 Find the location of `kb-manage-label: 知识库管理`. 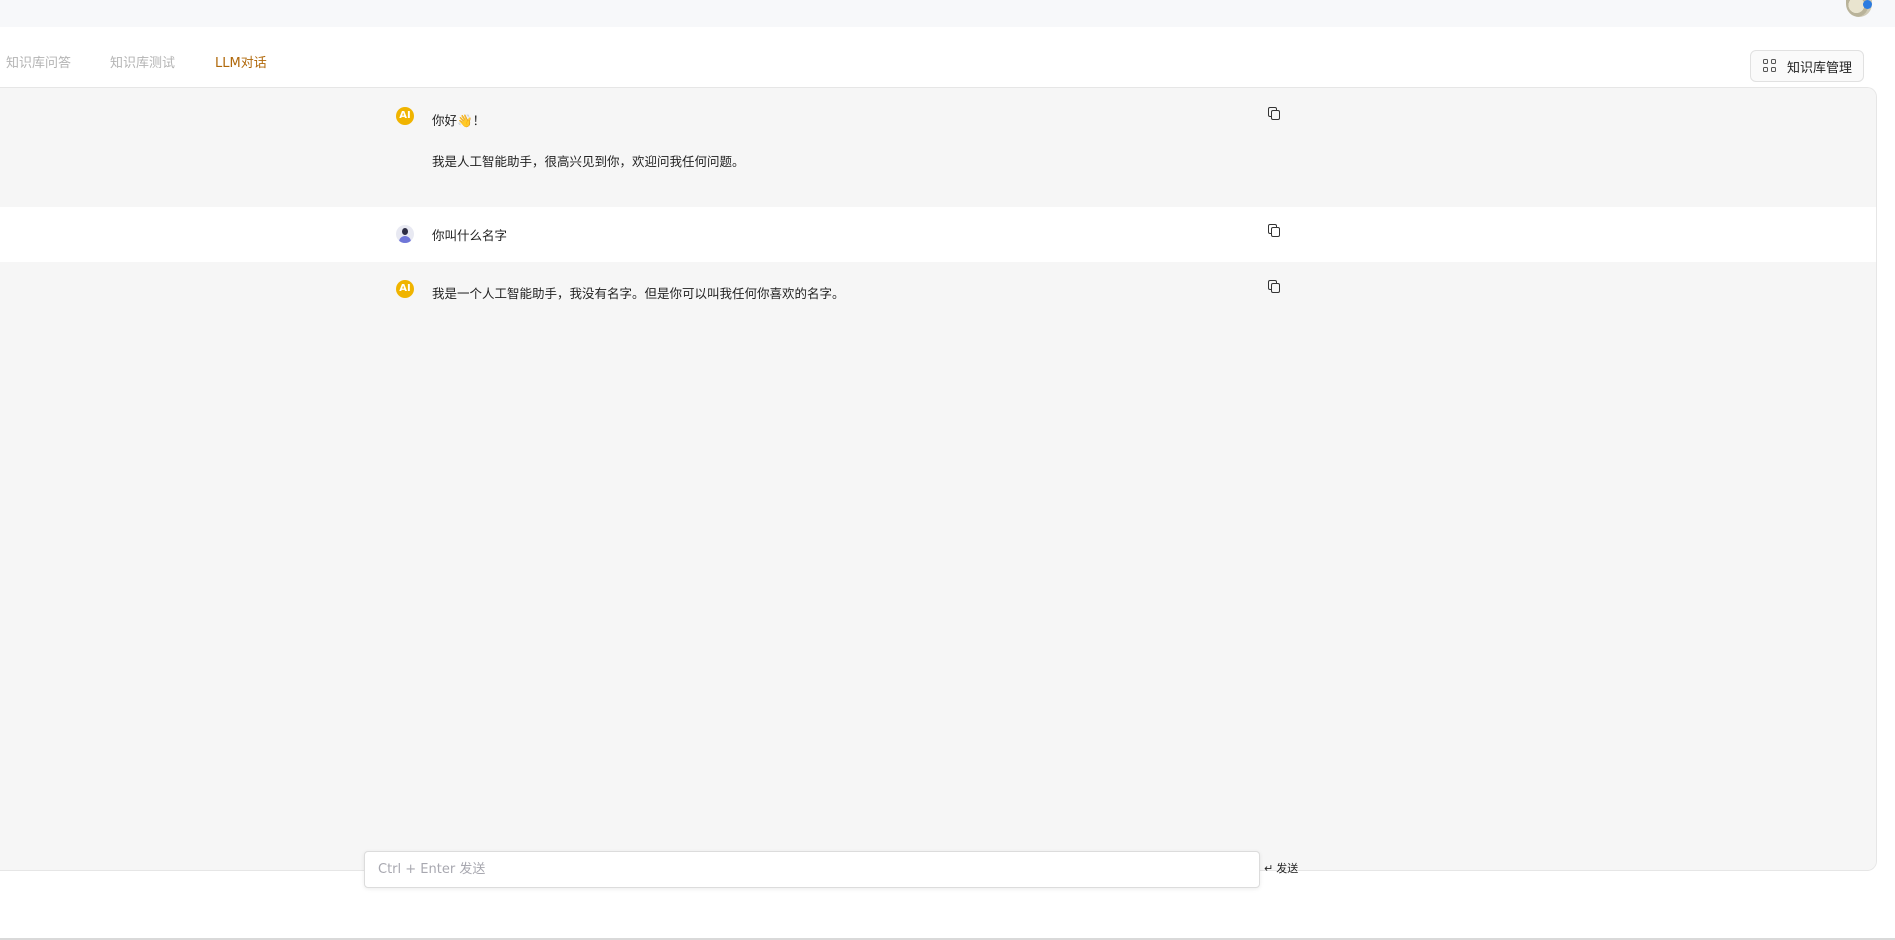

kb-manage-label: 知识库管理 is located at coordinates (1820, 68).